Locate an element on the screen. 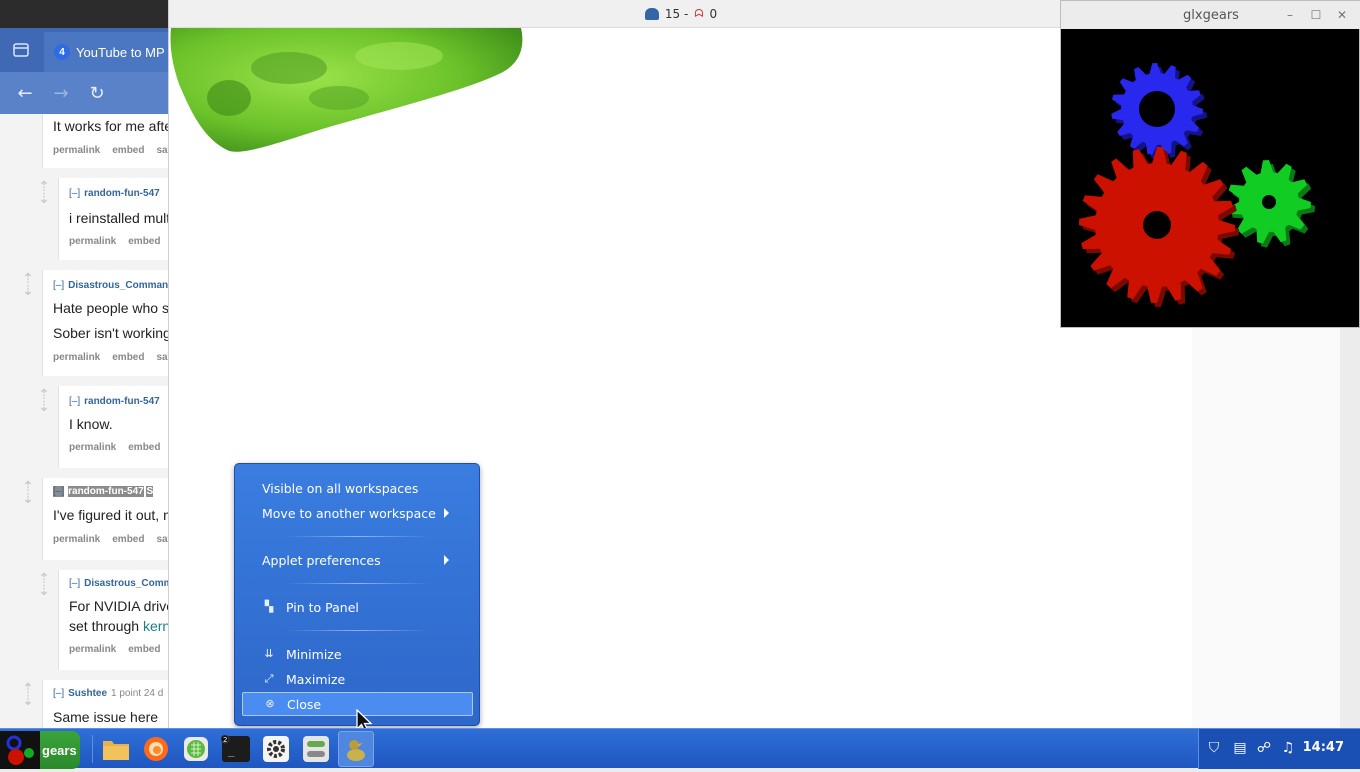  red-gear is located at coordinates (1159, 227).